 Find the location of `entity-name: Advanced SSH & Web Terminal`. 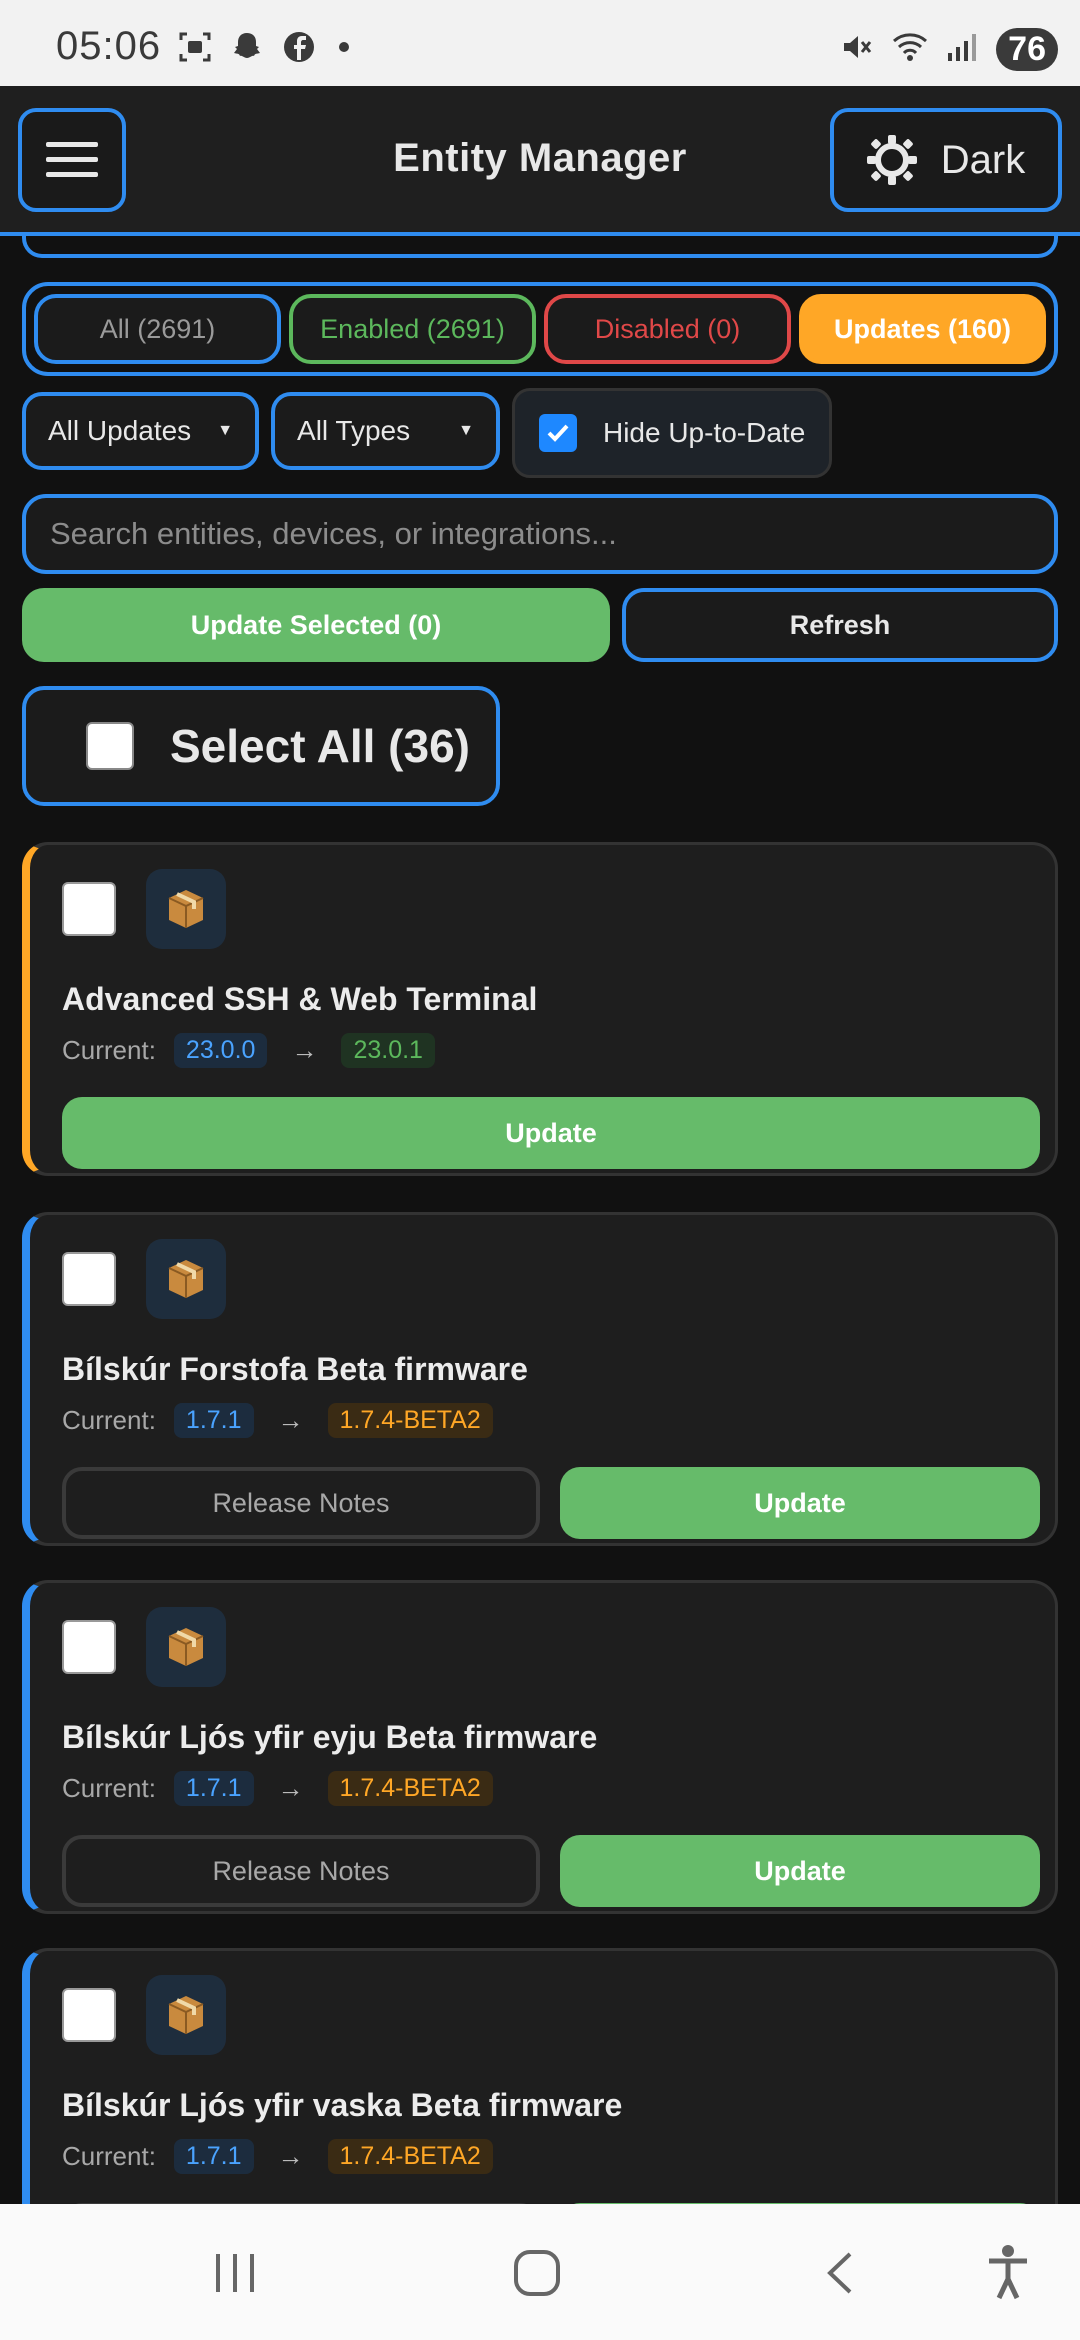

entity-name: Advanced SSH & Web Terminal is located at coordinates (300, 999).